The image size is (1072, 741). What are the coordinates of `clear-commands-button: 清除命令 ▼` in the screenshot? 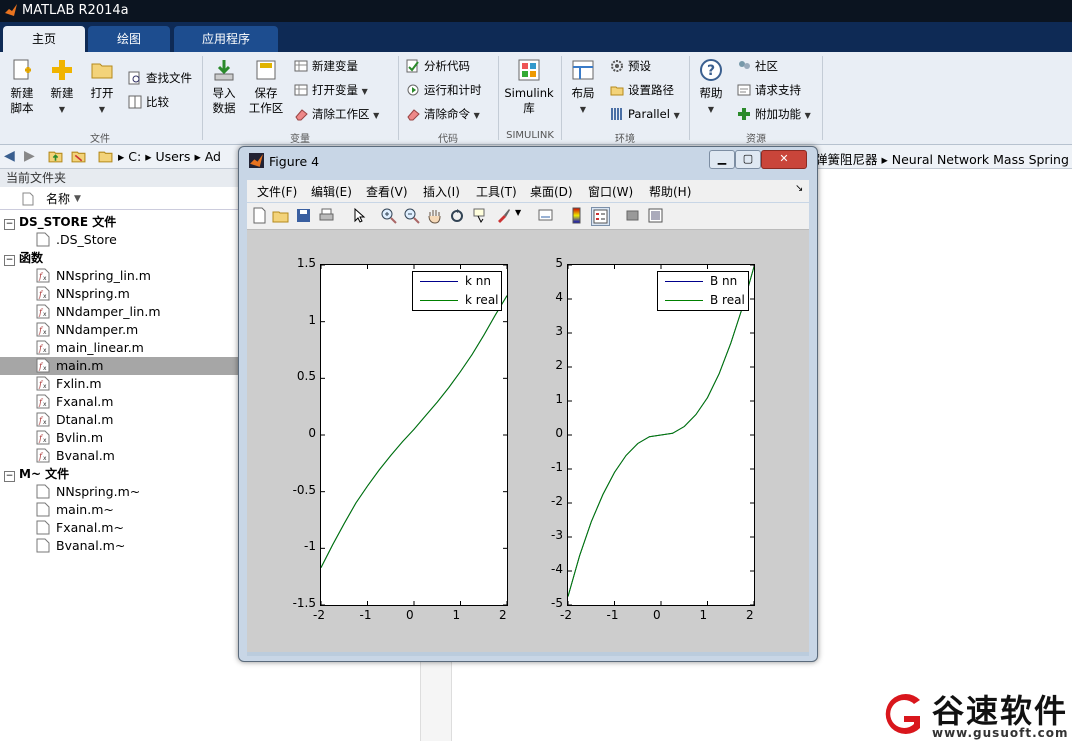 It's located at (443, 114).